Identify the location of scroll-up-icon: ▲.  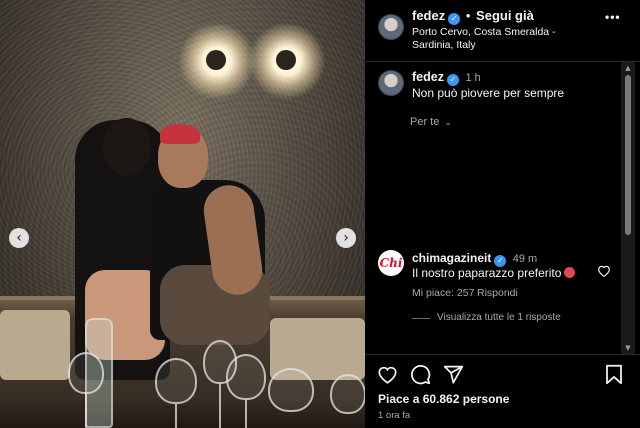
(628, 68).